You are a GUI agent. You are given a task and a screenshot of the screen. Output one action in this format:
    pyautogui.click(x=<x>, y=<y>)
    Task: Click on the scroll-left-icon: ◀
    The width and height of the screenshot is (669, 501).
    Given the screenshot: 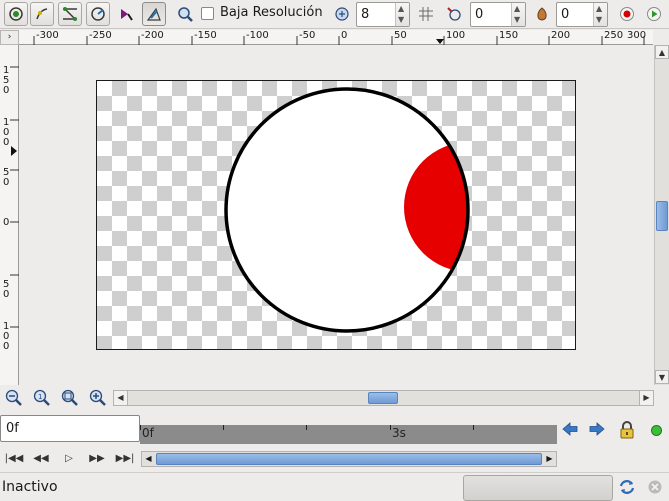 What is the action you would take?
    pyautogui.click(x=121, y=398)
    